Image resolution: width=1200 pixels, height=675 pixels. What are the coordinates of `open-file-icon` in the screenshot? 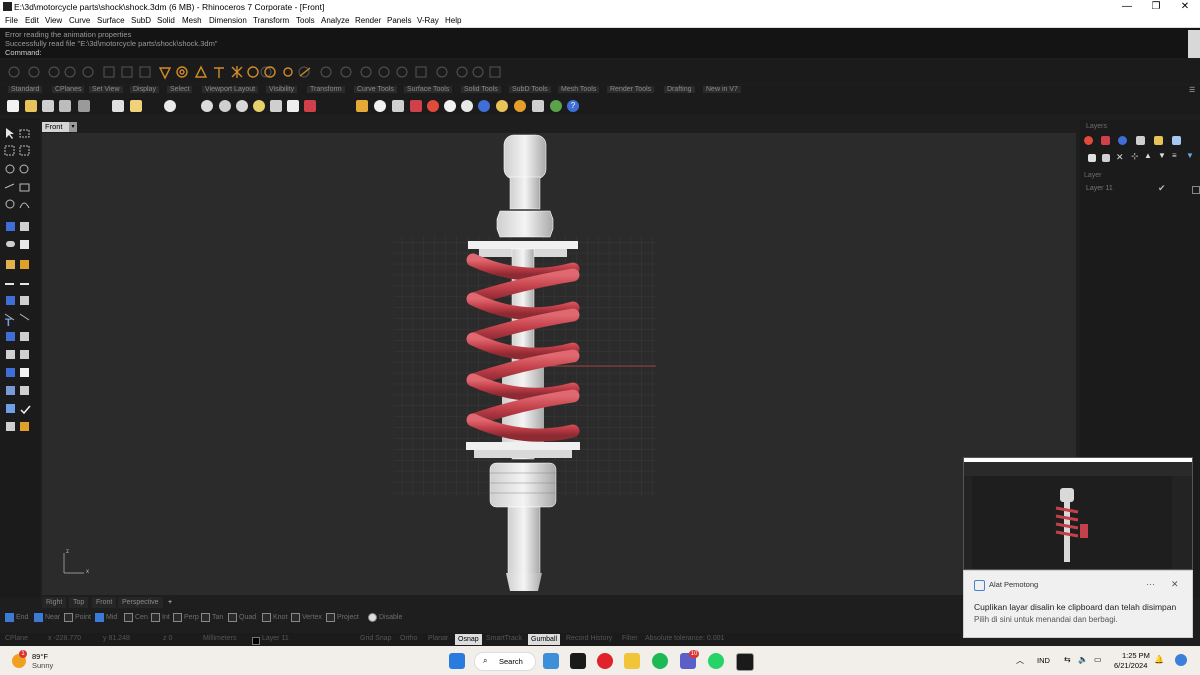 It's located at (31, 106).